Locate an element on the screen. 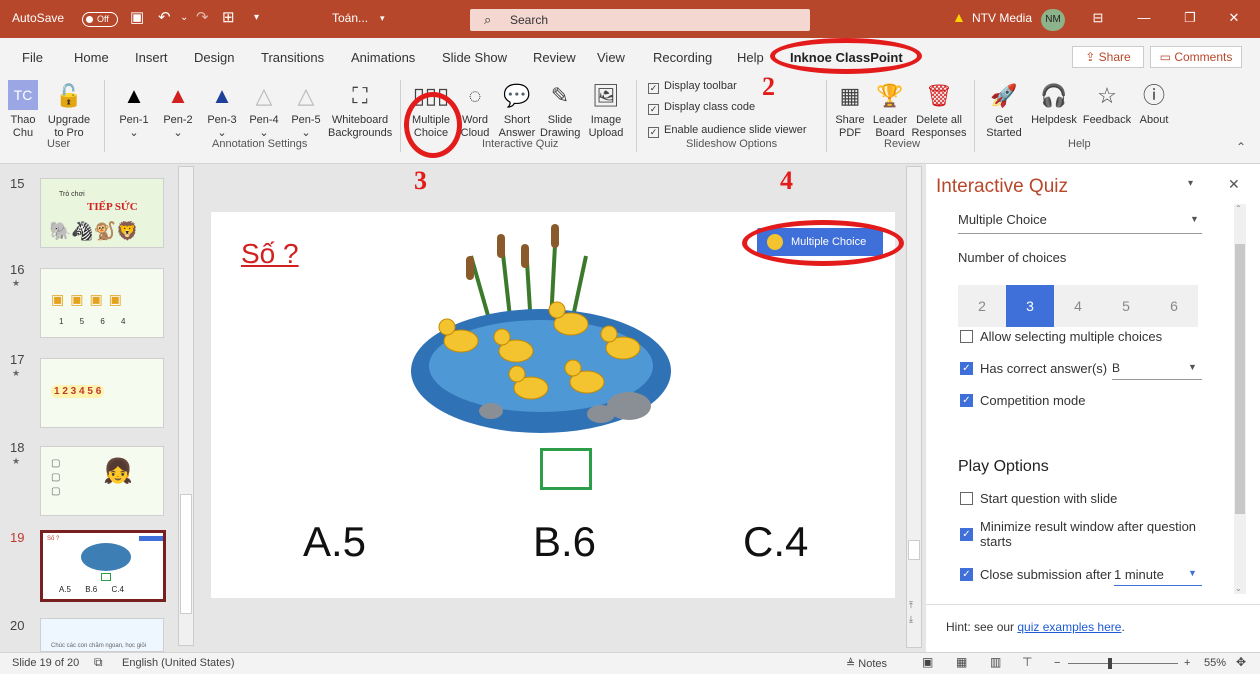 This screenshot has height=674, width=1260. normal-view-icon: ▣ is located at coordinates (927, 662).